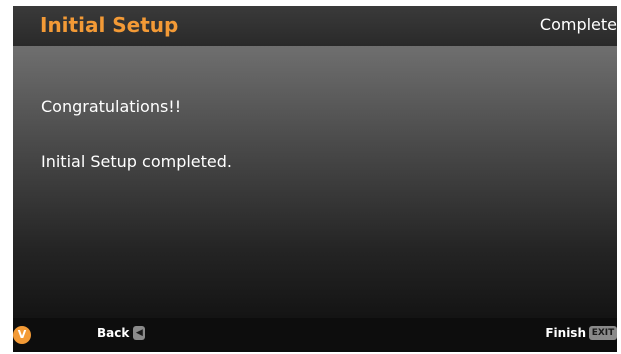 This screenshot has height=354, width=621. Describe the element at coordinates (109, 25) in the screenshot. I see `page-title: Initial Setup` at that location.